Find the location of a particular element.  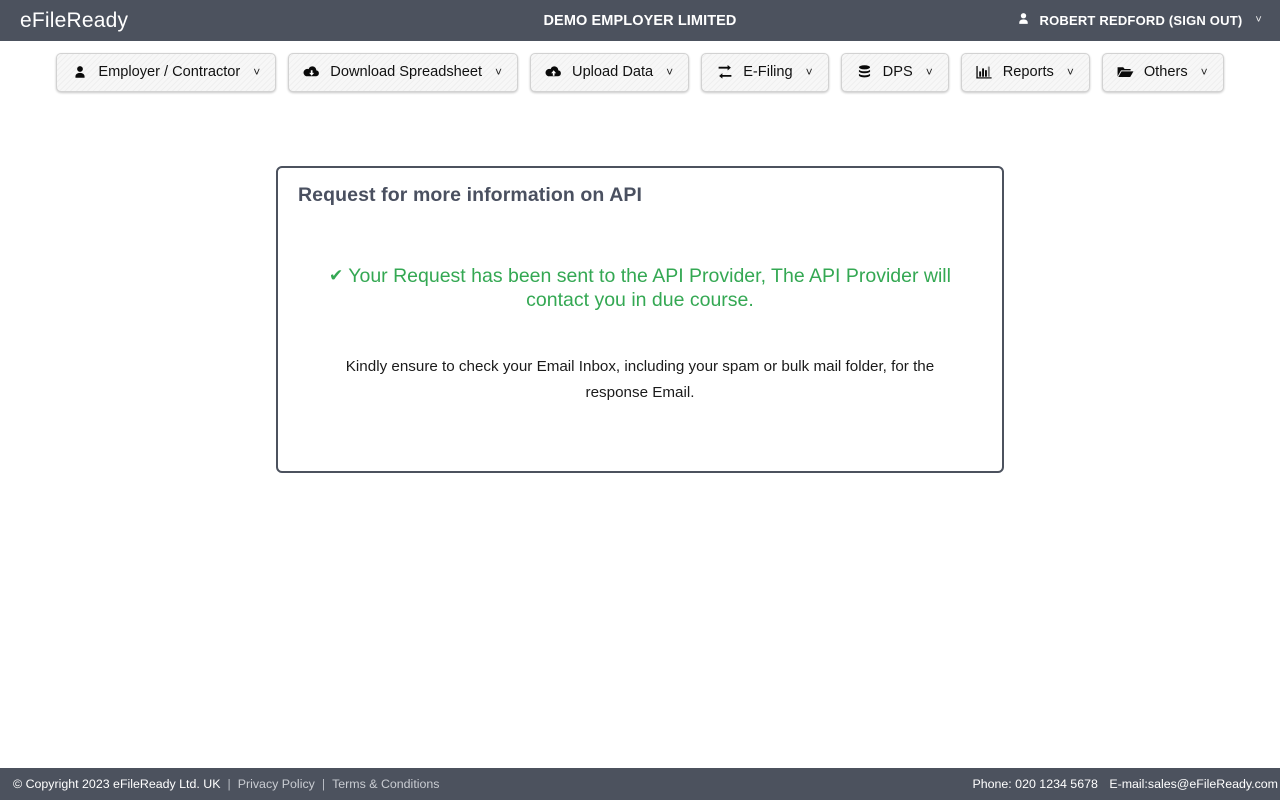

terms-conditions-link: Terms & Conditions is located at coordinates (385, 784).